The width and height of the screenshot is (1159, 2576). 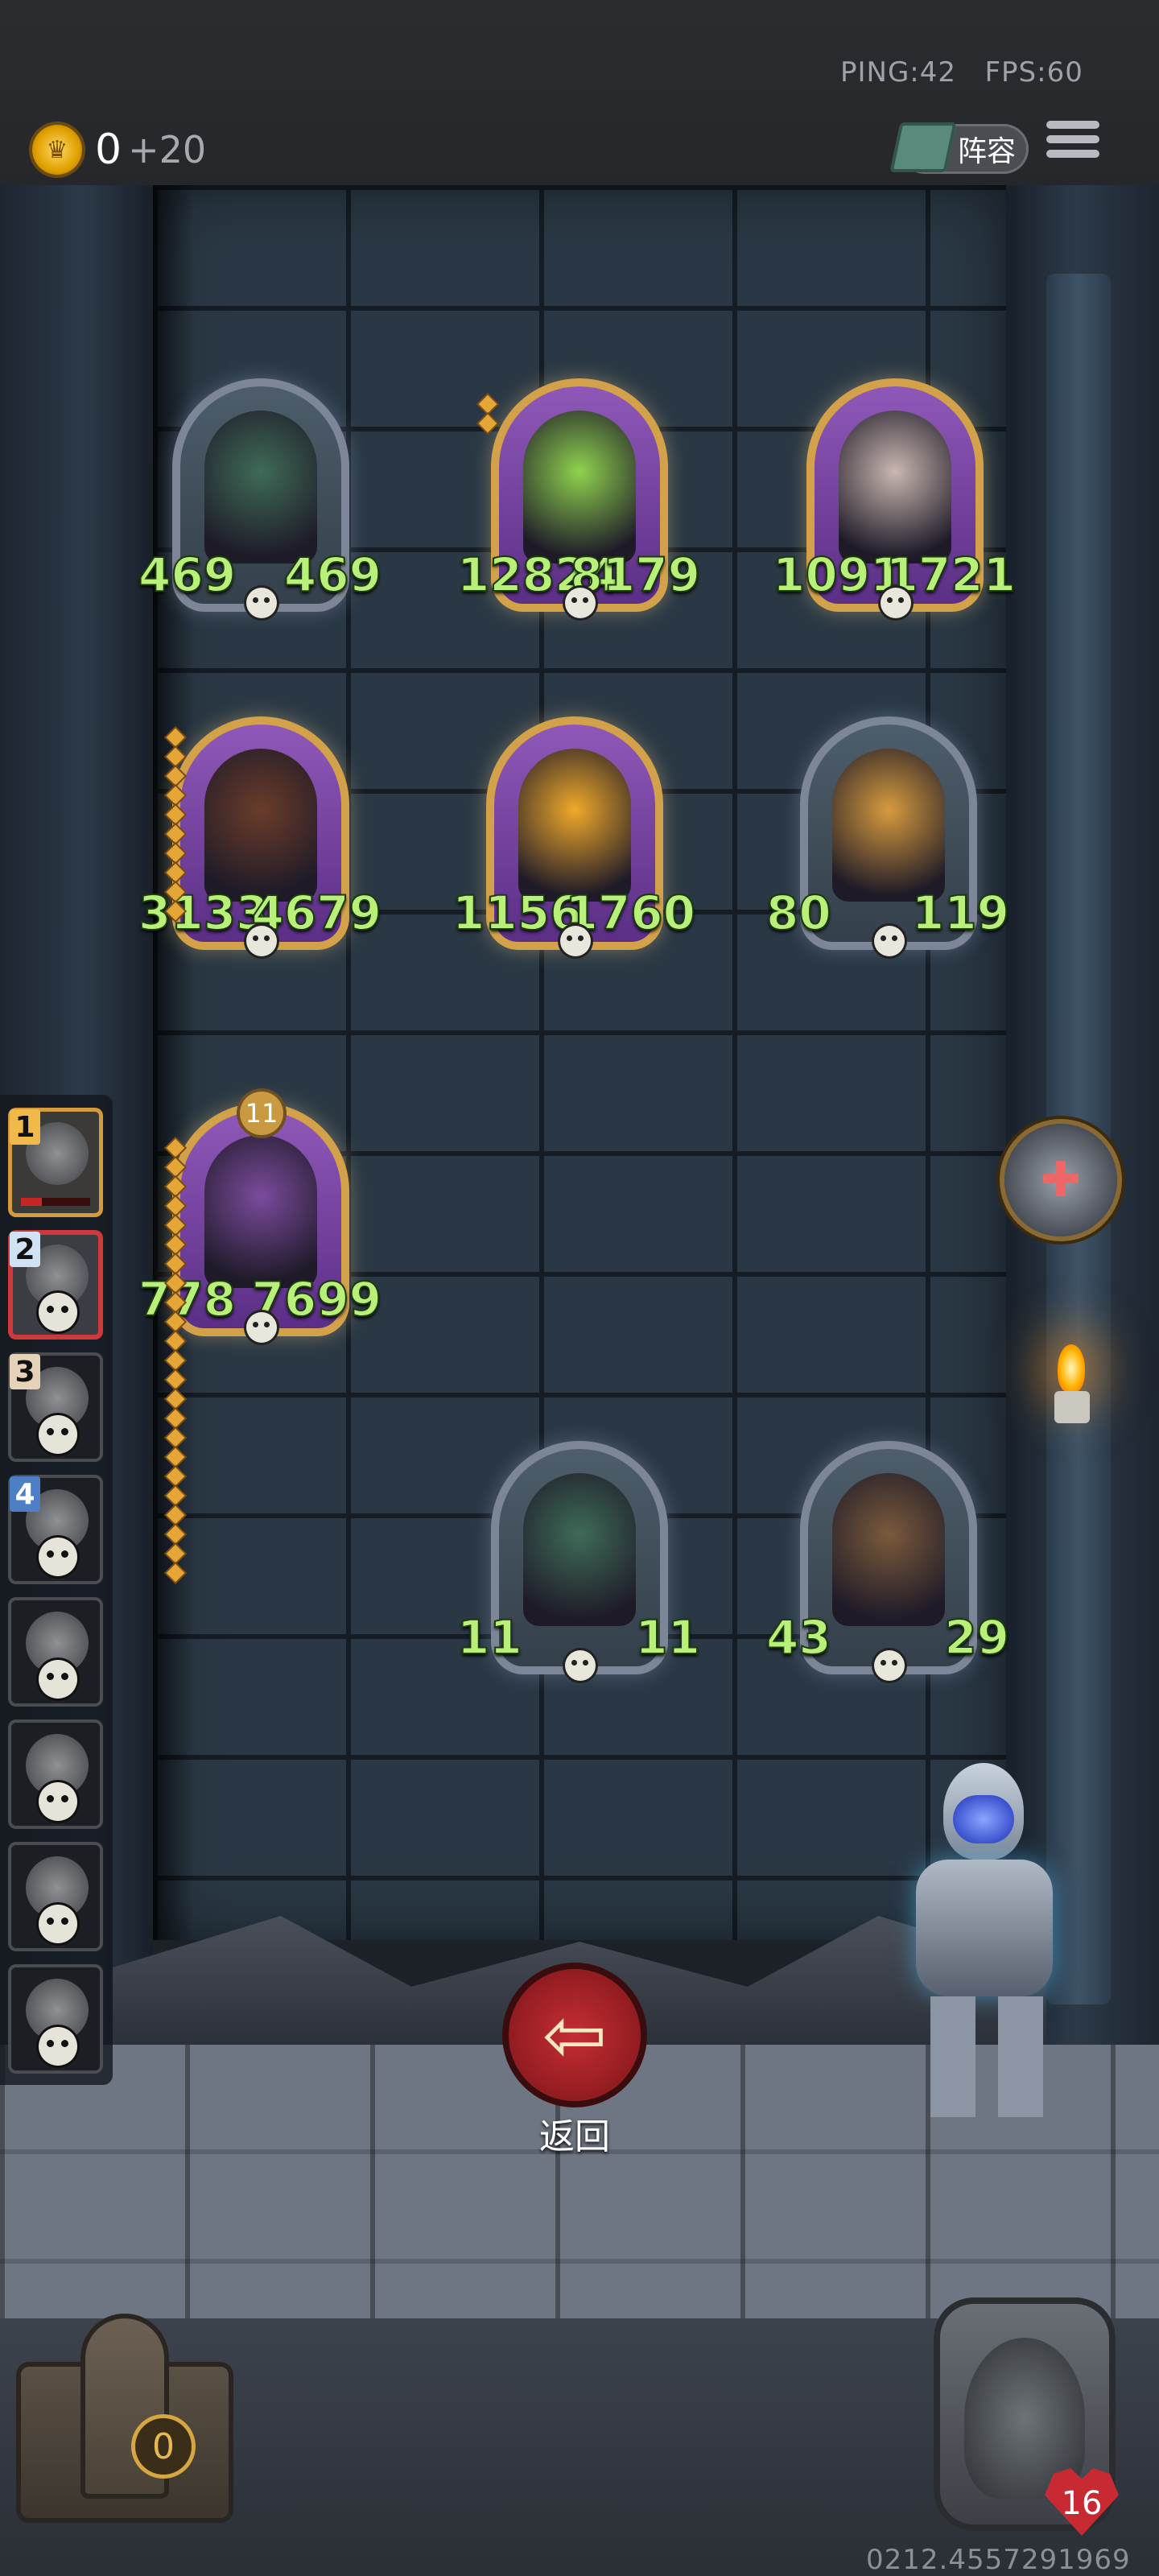 I want to click on crown-coin-icon: ♛, so click(x=57, y=150).